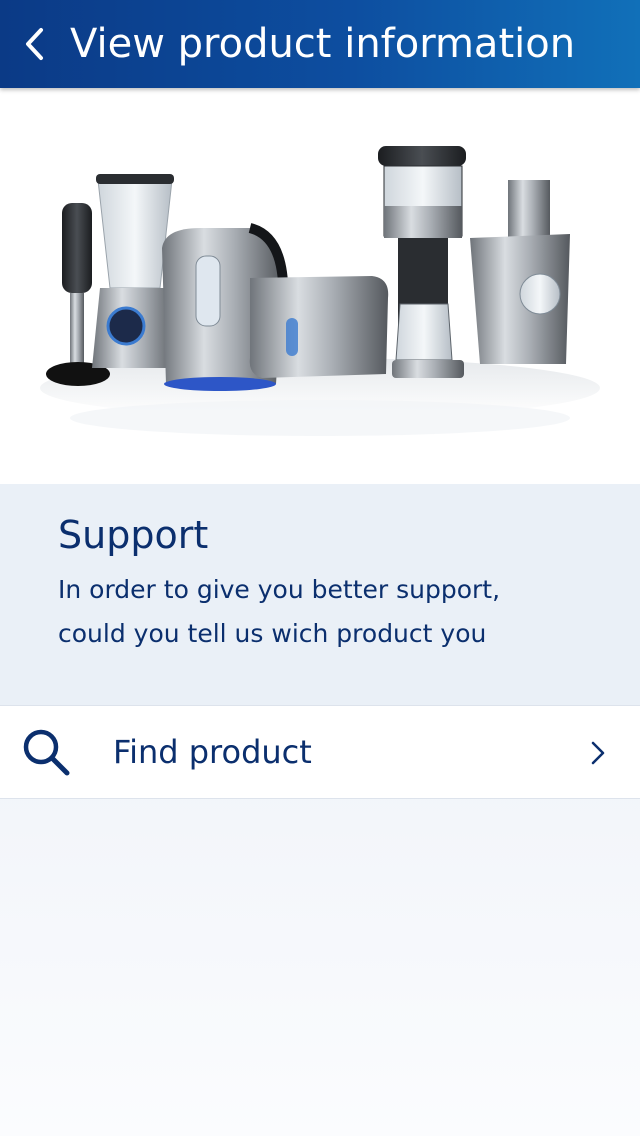 The width and height of the screenshot is (640, 1136). What do you see at coordinates (279, 589) in the screenshot?
I see `support-description-line-1: In order to give you better support,` at bounding box center [279, 589].